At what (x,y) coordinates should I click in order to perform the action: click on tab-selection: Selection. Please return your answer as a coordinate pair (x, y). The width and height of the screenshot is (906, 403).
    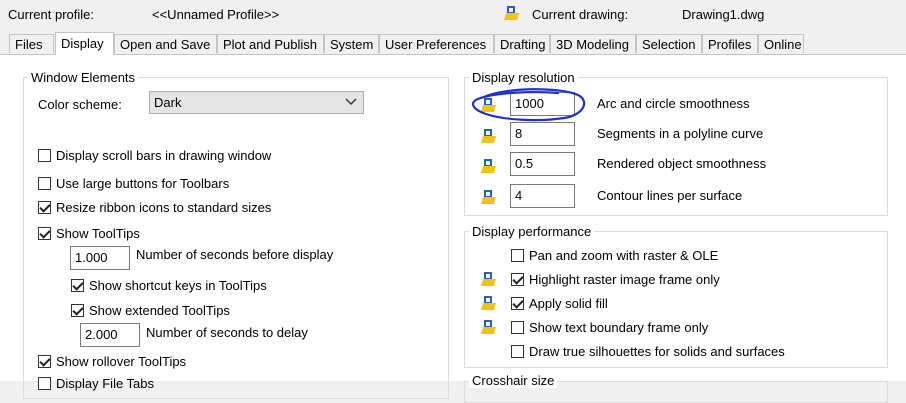
    Looking at the image, I should click on (669, 43).